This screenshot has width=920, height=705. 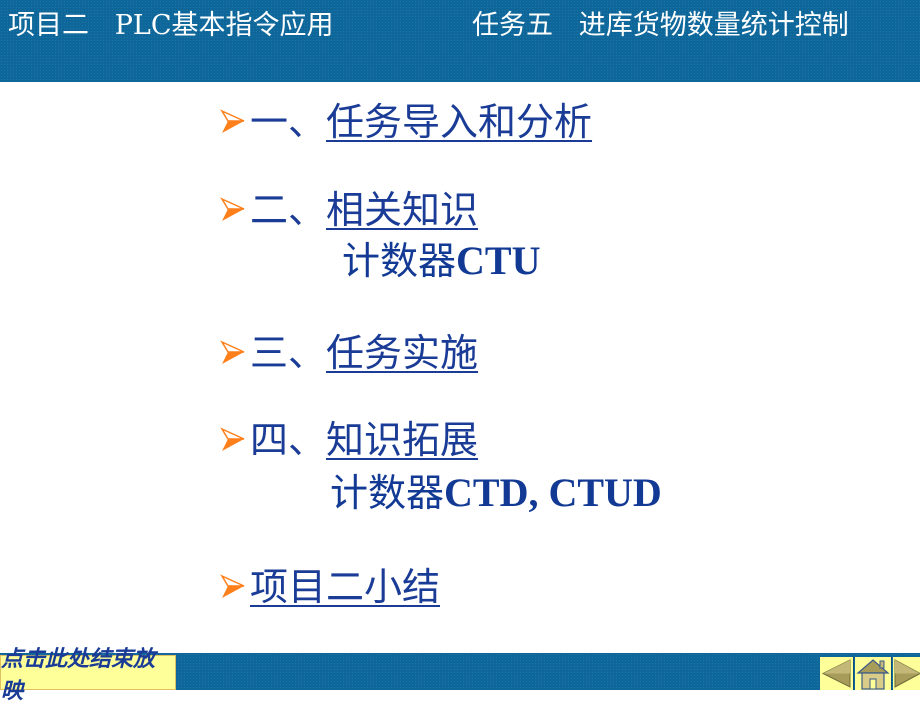 I want to click on menu-number: 三、, so click(x=288, y=353).